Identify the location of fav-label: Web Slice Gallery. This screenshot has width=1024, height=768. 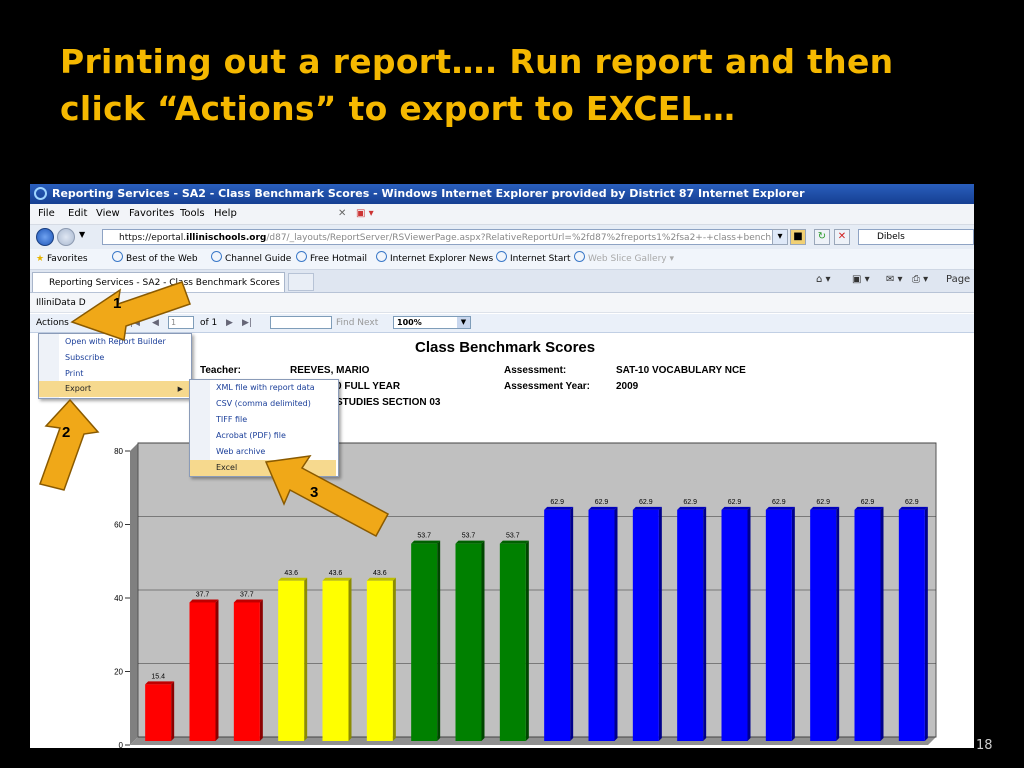
(627, 259).